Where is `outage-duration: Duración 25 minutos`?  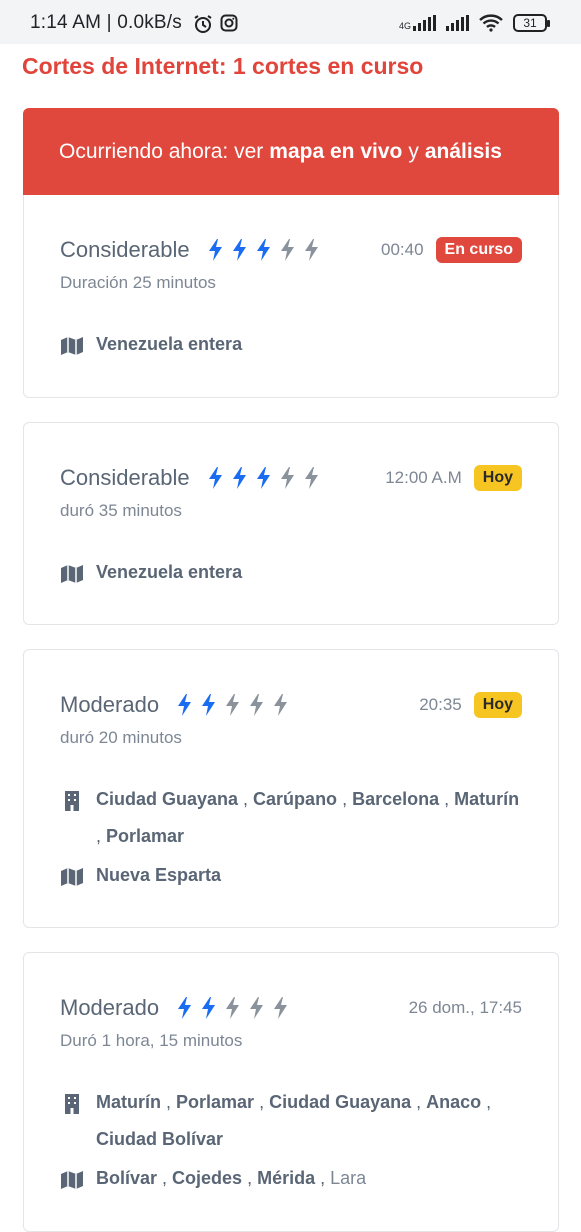
outage-duration: Duración 25 minutos is located at coordinates (138, 282).